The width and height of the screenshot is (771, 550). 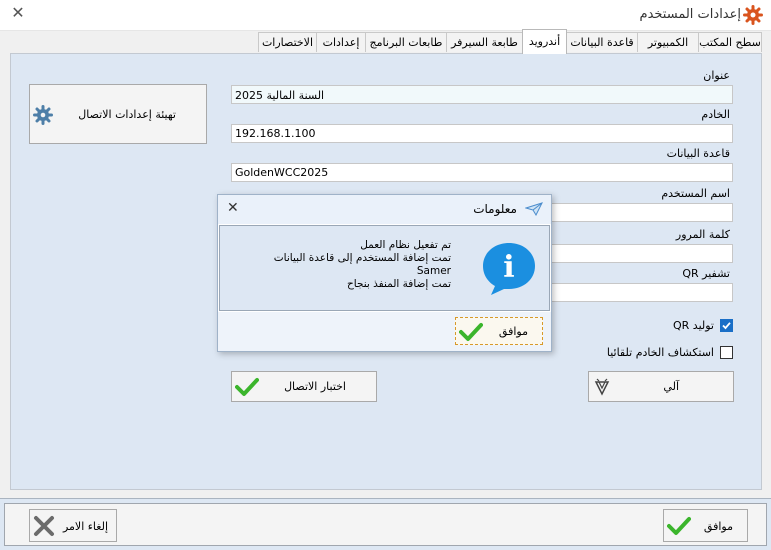 I want to click on tab-database: قاعدة البيانات, so click(x=602, y=42).